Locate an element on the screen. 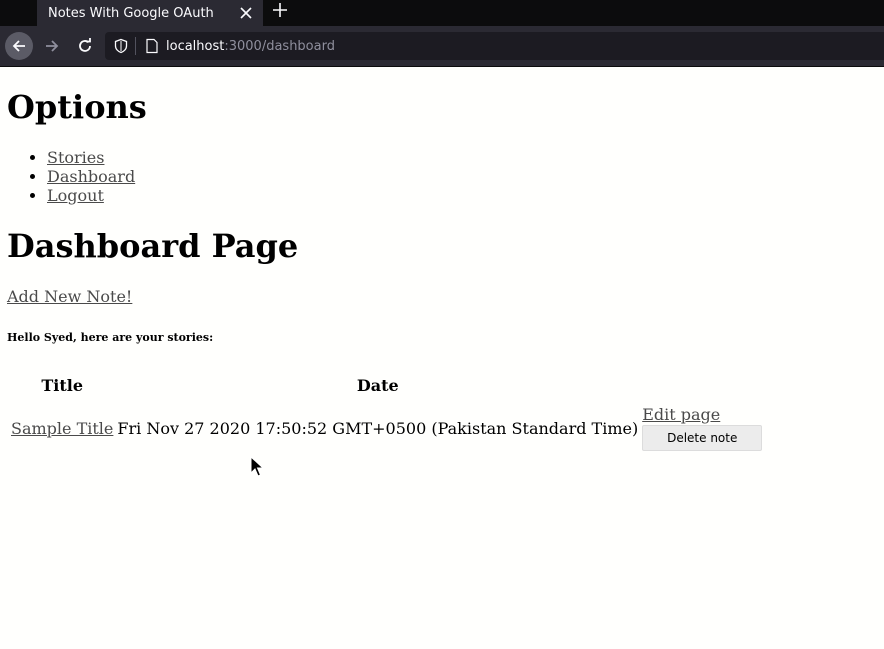 Image resolution: width=884 pixels, height=649 pixels. dashboard-link: Dashboard is located at coordinates (91, 176).